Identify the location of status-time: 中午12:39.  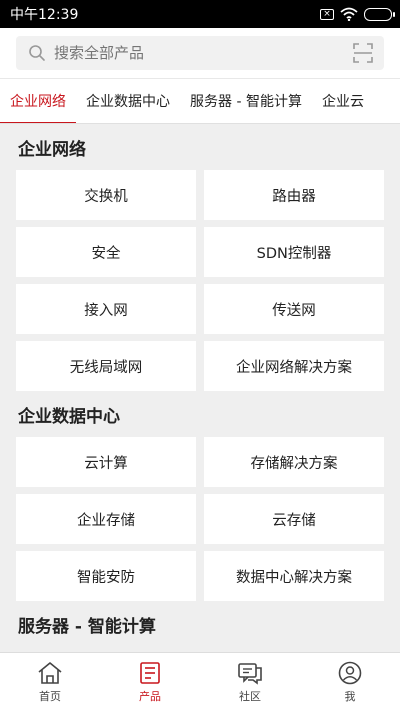
(44, 15).